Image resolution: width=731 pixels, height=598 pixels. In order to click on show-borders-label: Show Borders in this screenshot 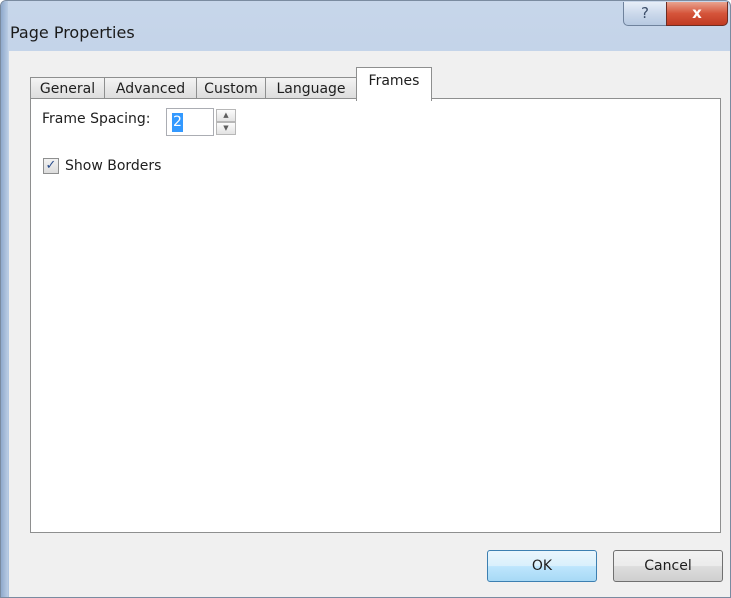, I will do `click(113, 166)`.